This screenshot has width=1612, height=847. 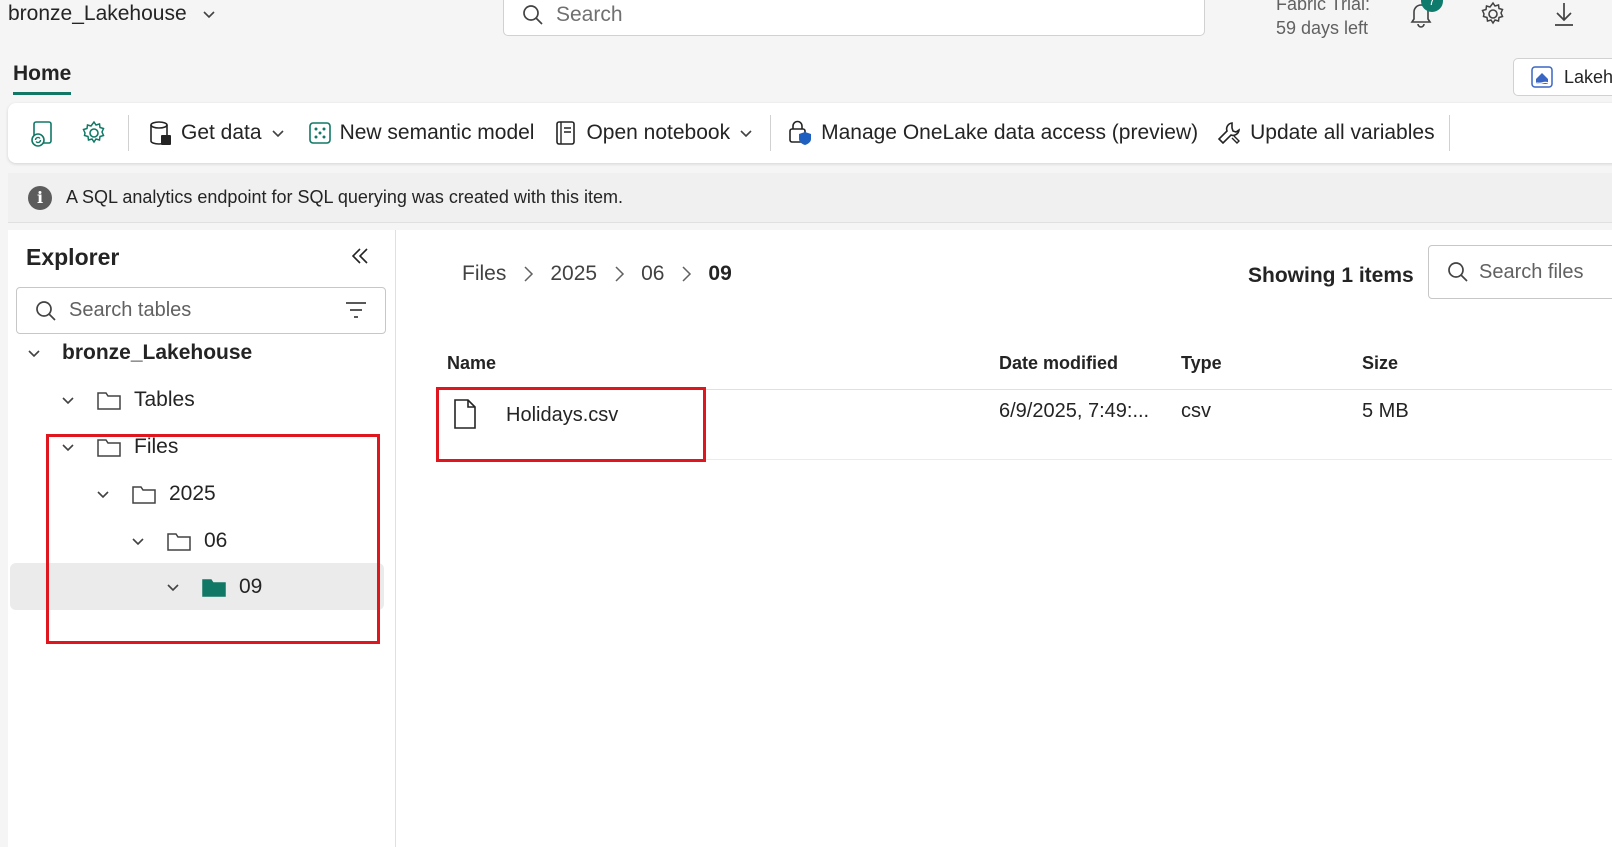 I want to click on new-semantic-model-label: New semantic model, so click(x=437, y=132).